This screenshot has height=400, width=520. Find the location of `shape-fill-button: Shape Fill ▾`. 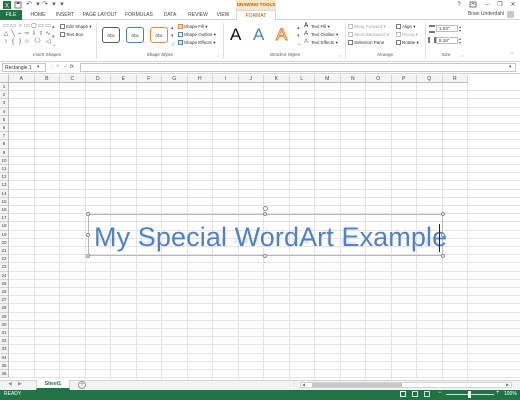

shape-fill-button: Shape Fill ▾ is located at coordinates (193, 26).